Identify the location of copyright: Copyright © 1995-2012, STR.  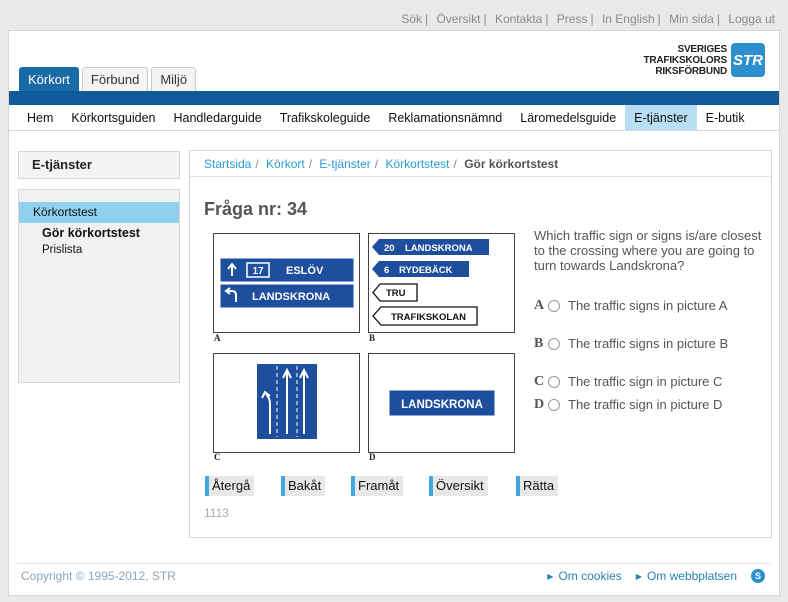
(98, 576).